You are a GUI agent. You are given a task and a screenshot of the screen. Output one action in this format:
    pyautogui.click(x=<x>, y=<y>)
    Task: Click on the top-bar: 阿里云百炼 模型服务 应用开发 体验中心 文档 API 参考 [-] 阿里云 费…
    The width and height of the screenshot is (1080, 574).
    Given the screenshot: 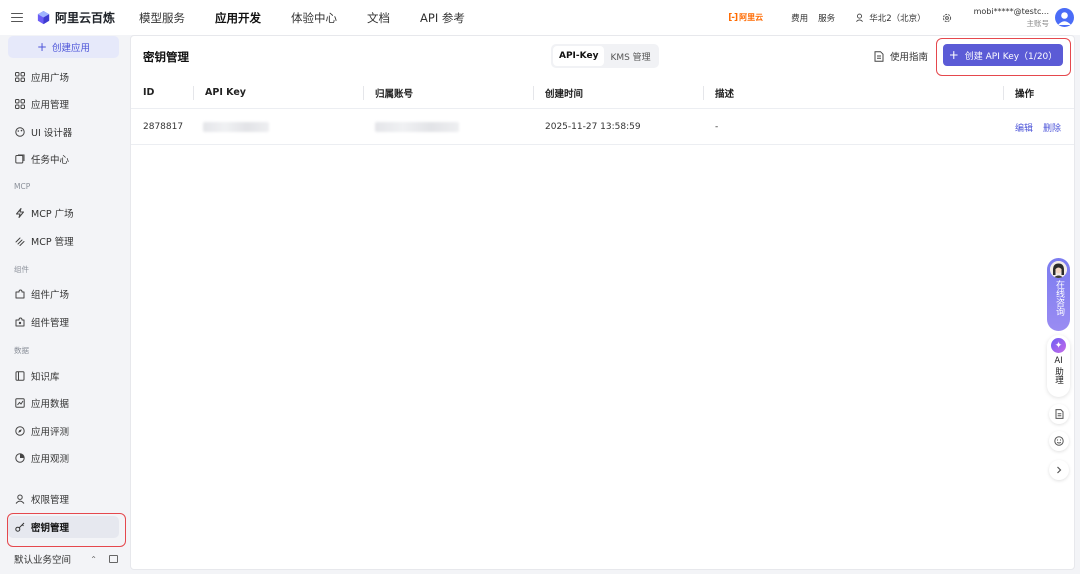 What is the action you would take?
    pyautogui.click(x=540, y=17)
    